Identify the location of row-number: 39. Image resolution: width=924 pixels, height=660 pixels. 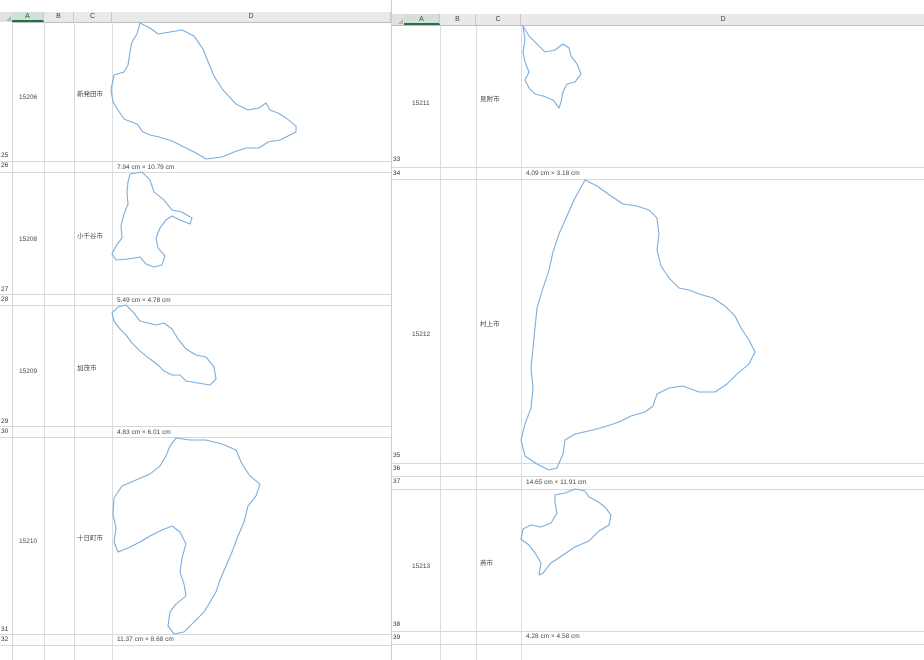
(396, 637).